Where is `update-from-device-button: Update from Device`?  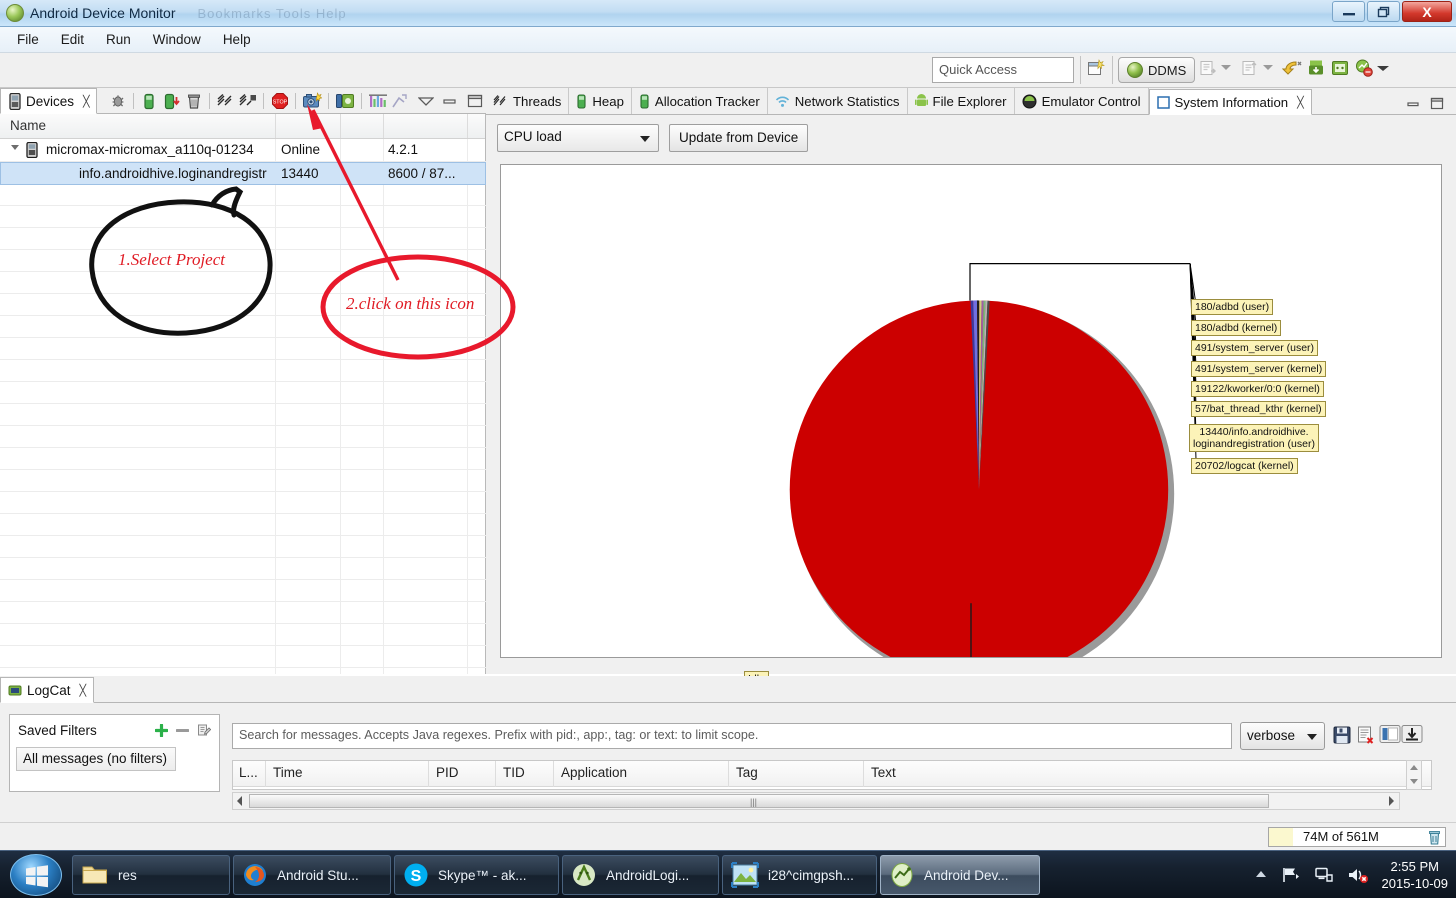 update-from-device-button: Update from Device is located at coordinates (739, 138).